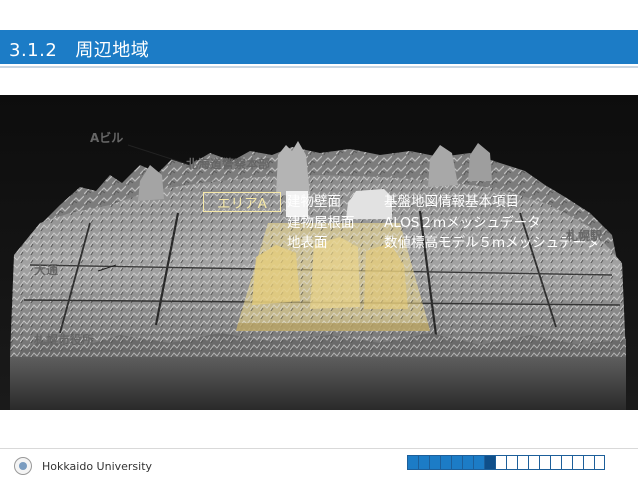 The width and height of the screenshot is (638, 479). What do you see at coordinates (451, 202) in the screenshot?
I see `legend-source-1: 基盤地図情報基本項目` at bounding box center [451, 202].